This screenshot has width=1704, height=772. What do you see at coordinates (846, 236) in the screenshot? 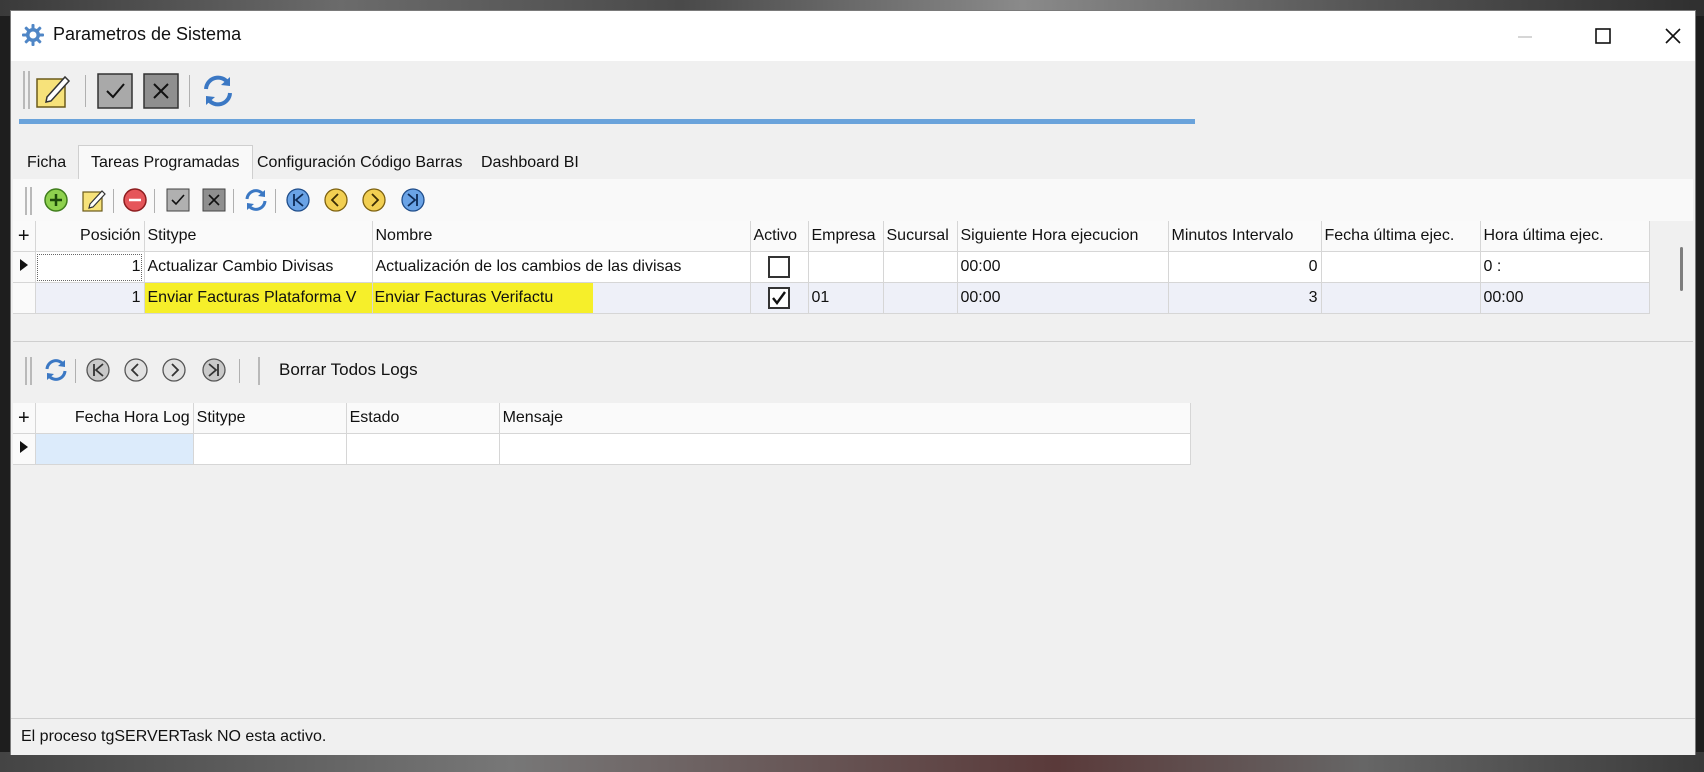
I see `column-header-empresa: Empresa` at bounding box center [846, 236].